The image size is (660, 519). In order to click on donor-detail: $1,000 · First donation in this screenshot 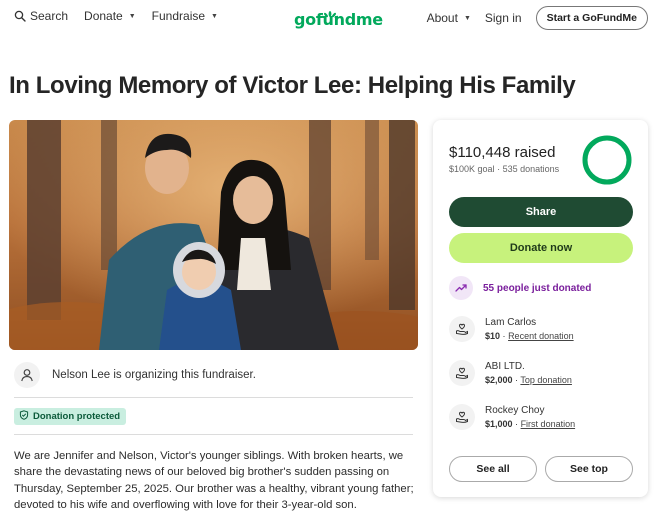, I will do `click(530, 424)`.